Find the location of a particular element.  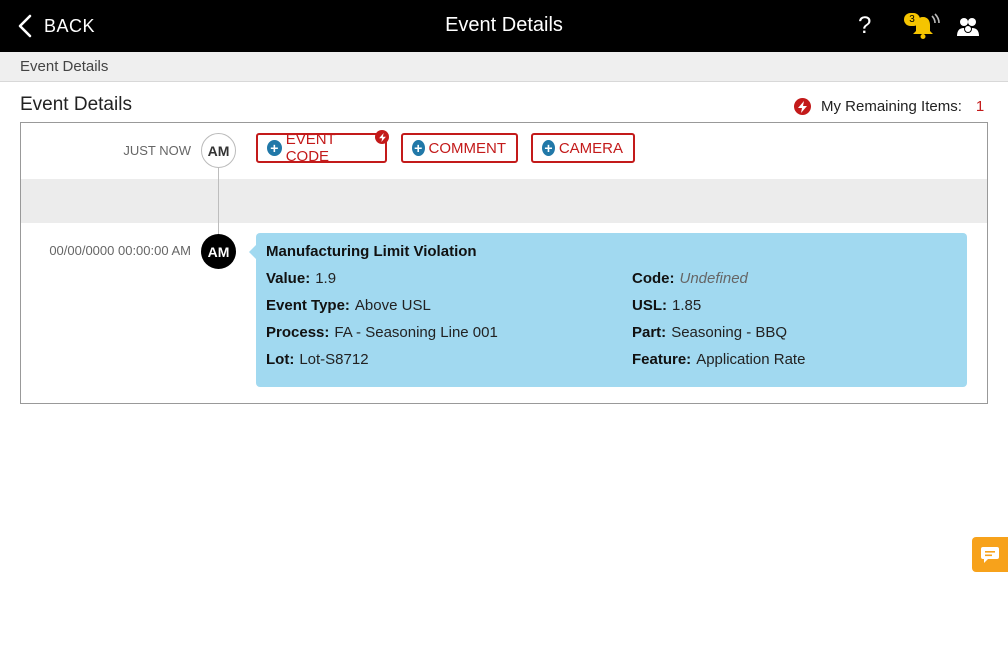

field-usl: USL: 1.85 is located at coordinates (667, 305).